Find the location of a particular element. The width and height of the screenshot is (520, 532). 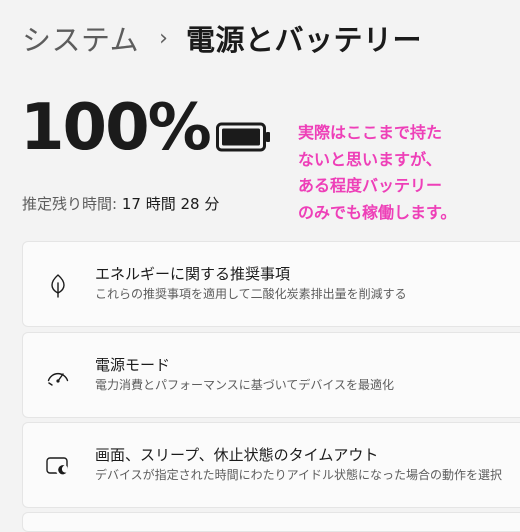

battery-full-icon is located at coordinates (243, 137).